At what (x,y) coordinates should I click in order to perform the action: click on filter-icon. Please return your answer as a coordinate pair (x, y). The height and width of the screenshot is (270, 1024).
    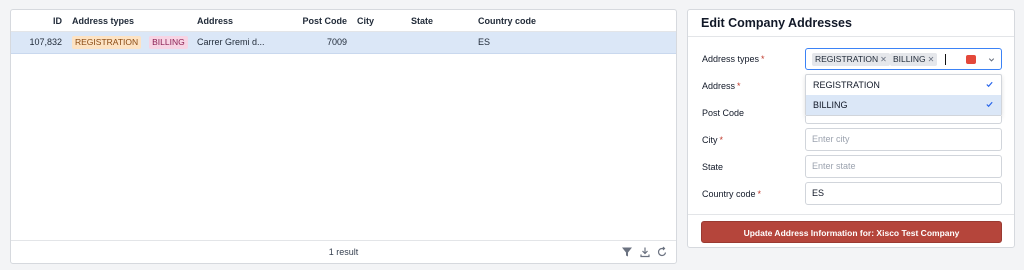
    Looking at the image, I should click on (627, 252).